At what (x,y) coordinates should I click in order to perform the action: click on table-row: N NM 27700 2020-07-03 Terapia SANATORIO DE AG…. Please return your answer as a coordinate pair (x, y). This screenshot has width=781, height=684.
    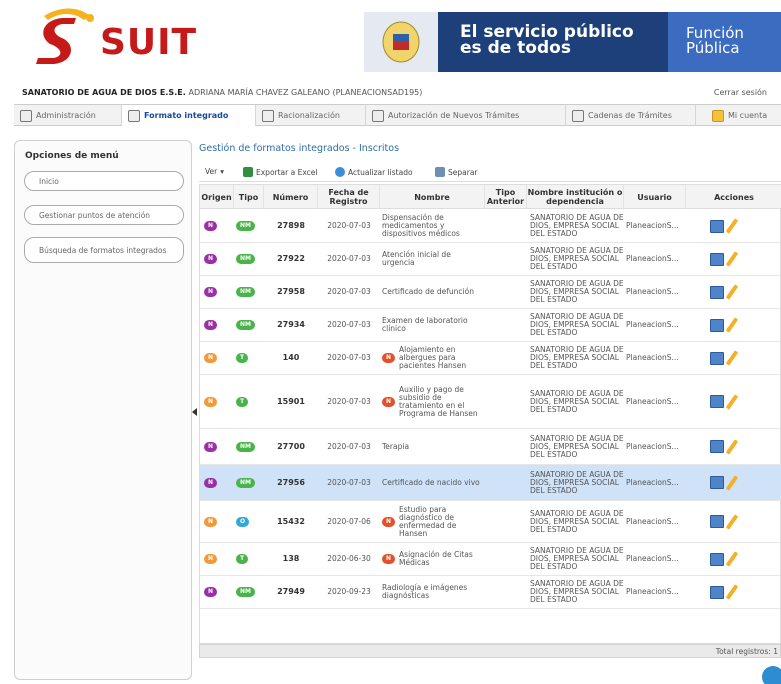
    Looking at the image, I should click on (490, 447).